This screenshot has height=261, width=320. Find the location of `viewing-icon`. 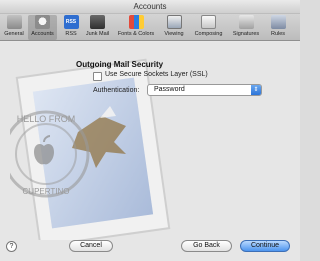

viewing-icon is located at coordinates (174, 22).